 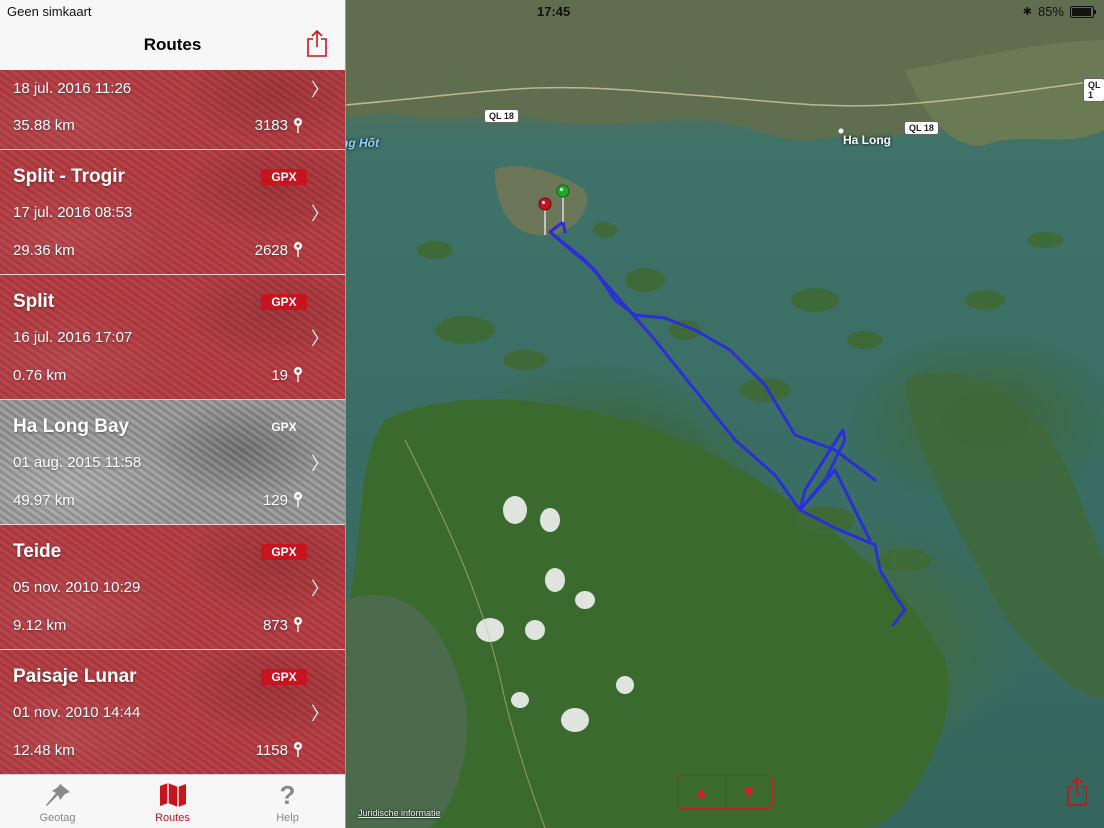 I want to click on bluetooth-icon: ✱, so click(x=1027, y=12).